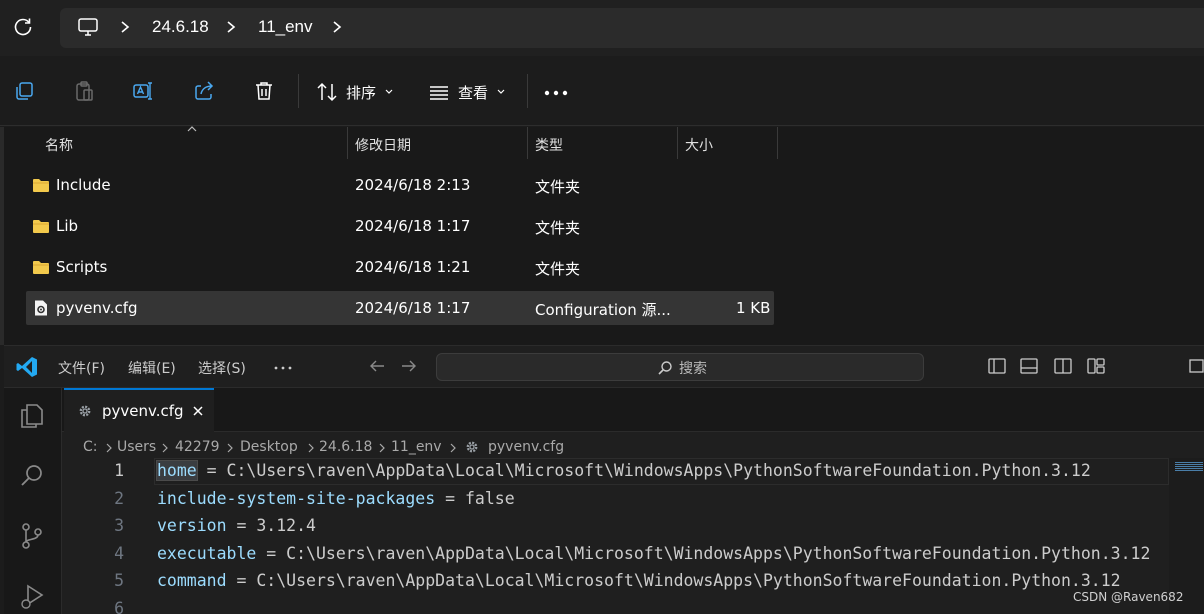  I want to click on sort-icon, so click(327, 92).